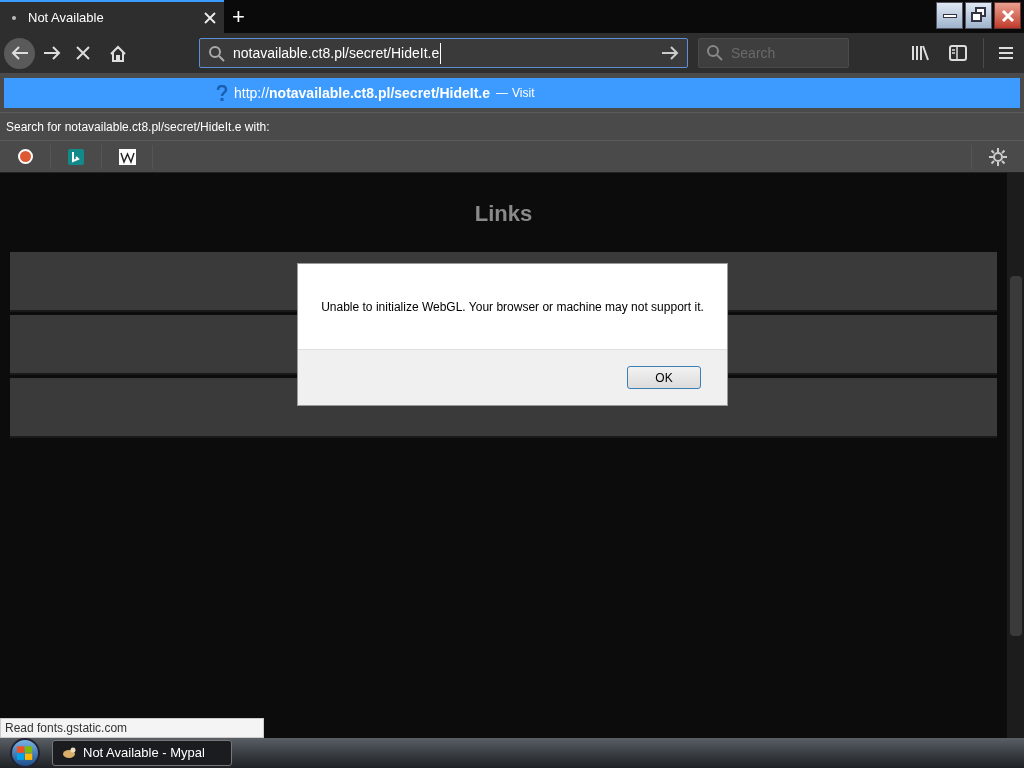 Image resolution: width=1024 pixels, height=768 pixels. I want to click on search-with-text: Search for notavailable.ct8.pl/secret/HideIt.e with:, so click(512, 126).